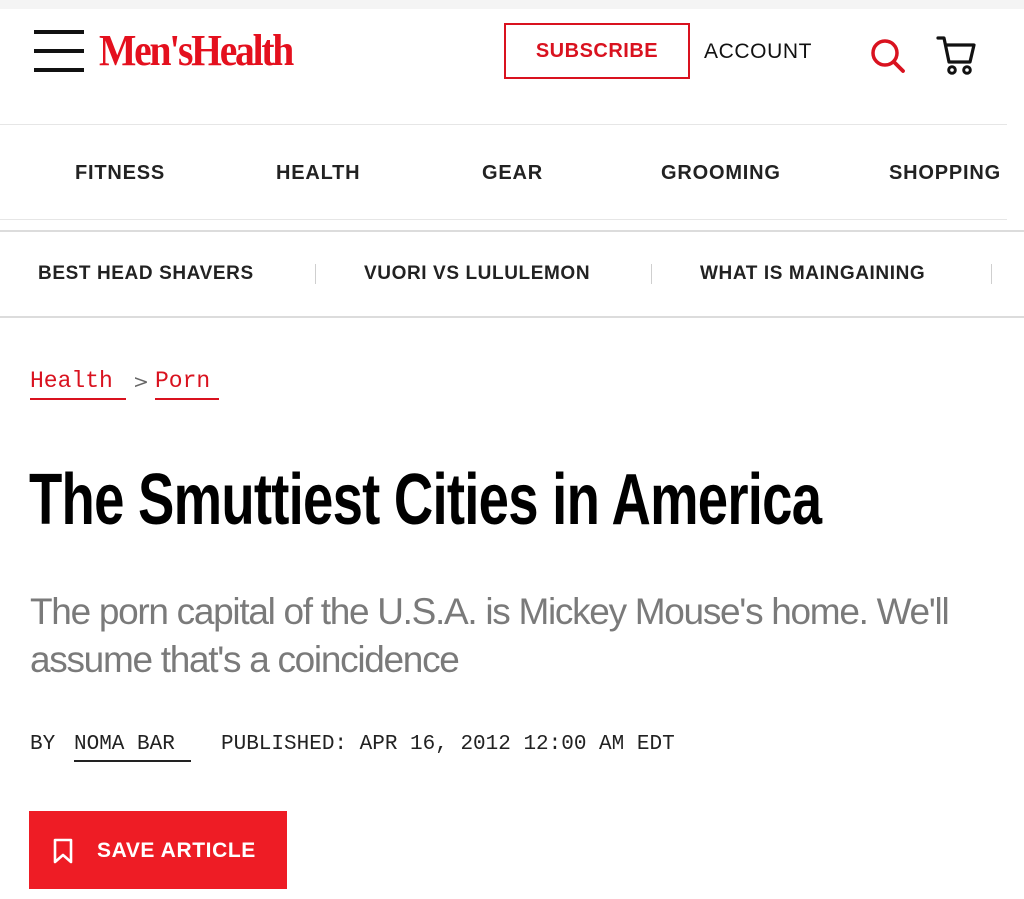 The width and height of the screenshot is (1024, 899). Describe the element at coordinates (196, 51) in the screenshot. I see `site-logo: Men'sHealth` at that location.